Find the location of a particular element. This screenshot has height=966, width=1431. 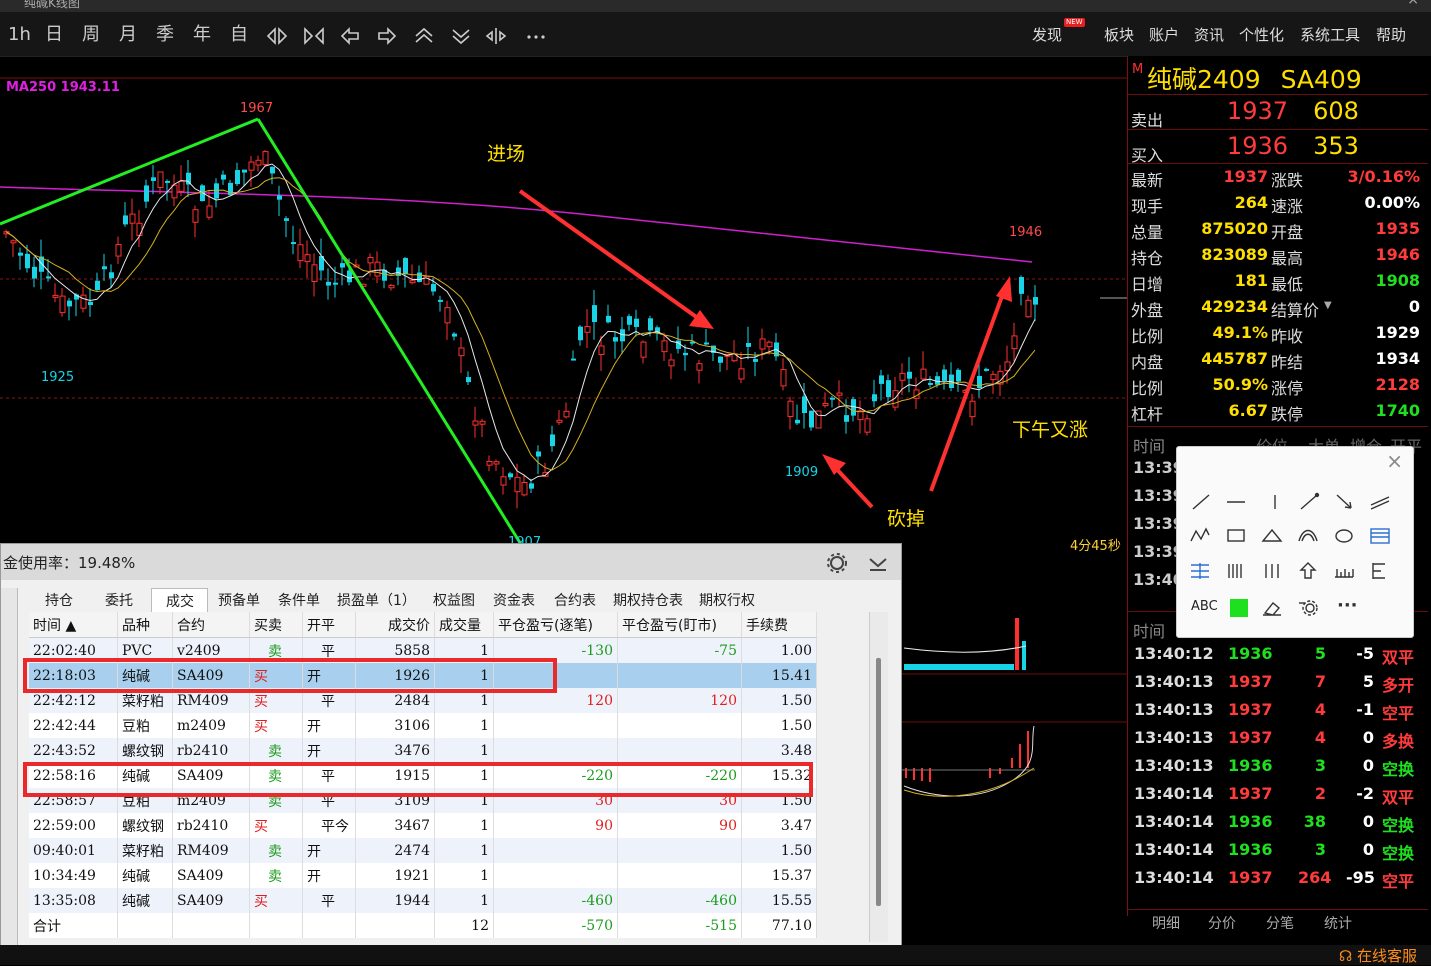

menu-news: 资讯 is located at coordinates (1209, 35).